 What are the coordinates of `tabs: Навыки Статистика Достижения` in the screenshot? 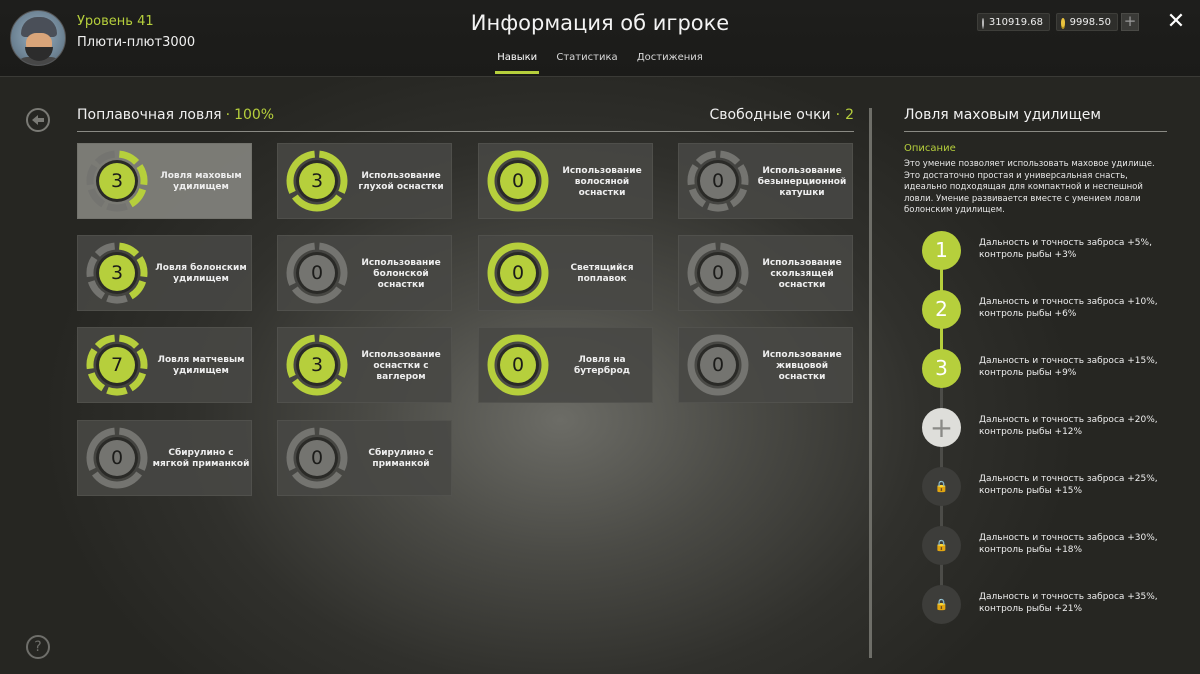 It's located at (600, 63).